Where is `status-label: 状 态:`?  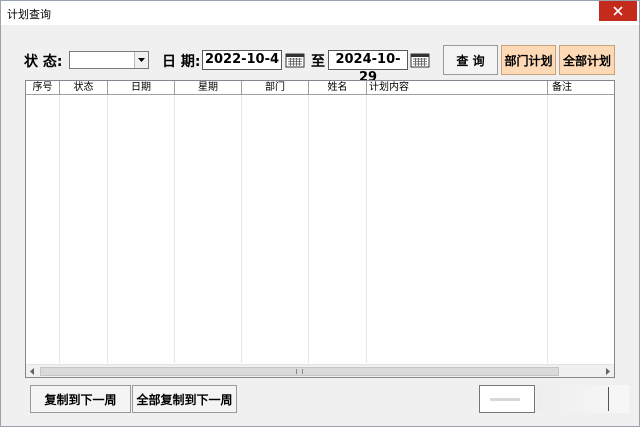 status-label: 状 态: is located at coordinates (43, 62).